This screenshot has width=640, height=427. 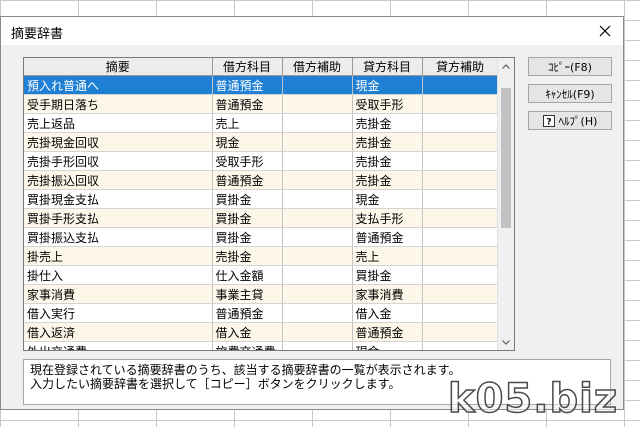 I want to click on cell-summary: 買掛振込支払, so click(x=118, y=237).